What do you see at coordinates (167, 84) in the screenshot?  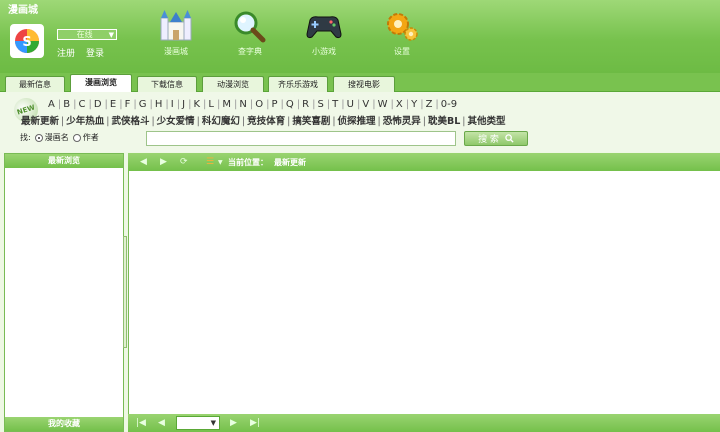 I see `tab-download-info: 下载信息` at bounding box center [167, 84].